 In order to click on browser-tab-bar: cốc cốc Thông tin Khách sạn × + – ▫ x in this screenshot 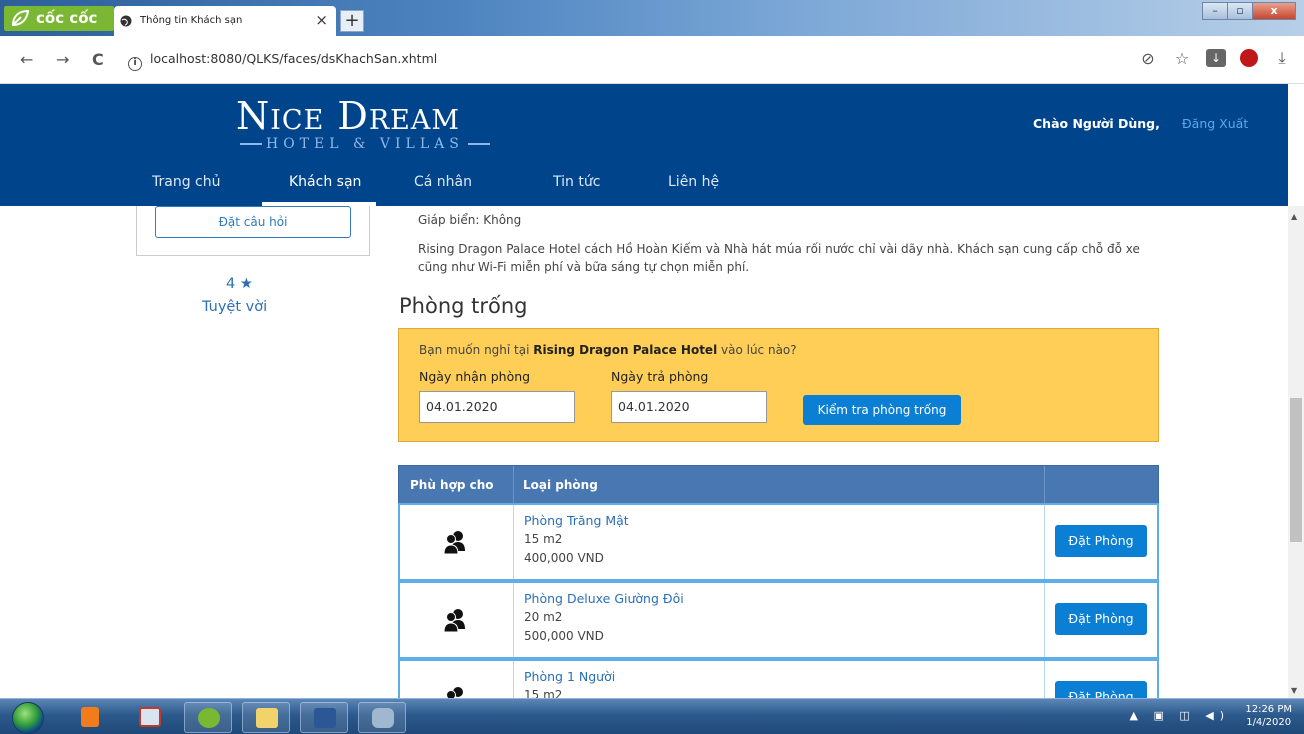, I will do `click(652, 18)`.